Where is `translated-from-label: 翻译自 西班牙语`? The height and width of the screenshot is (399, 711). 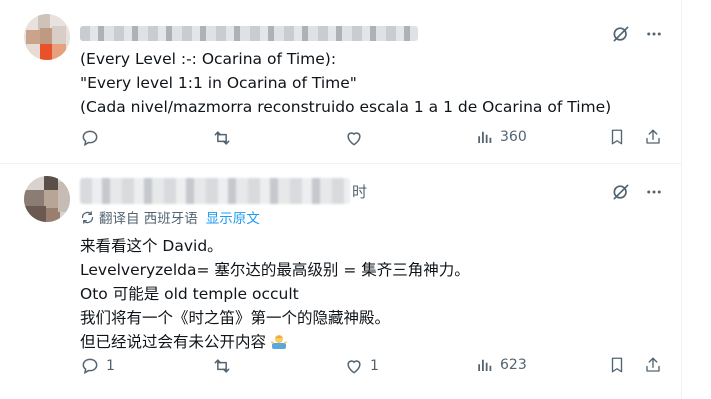
translated-from-label: 翻译自 西班牙语 is located at coordinates (148, 219).